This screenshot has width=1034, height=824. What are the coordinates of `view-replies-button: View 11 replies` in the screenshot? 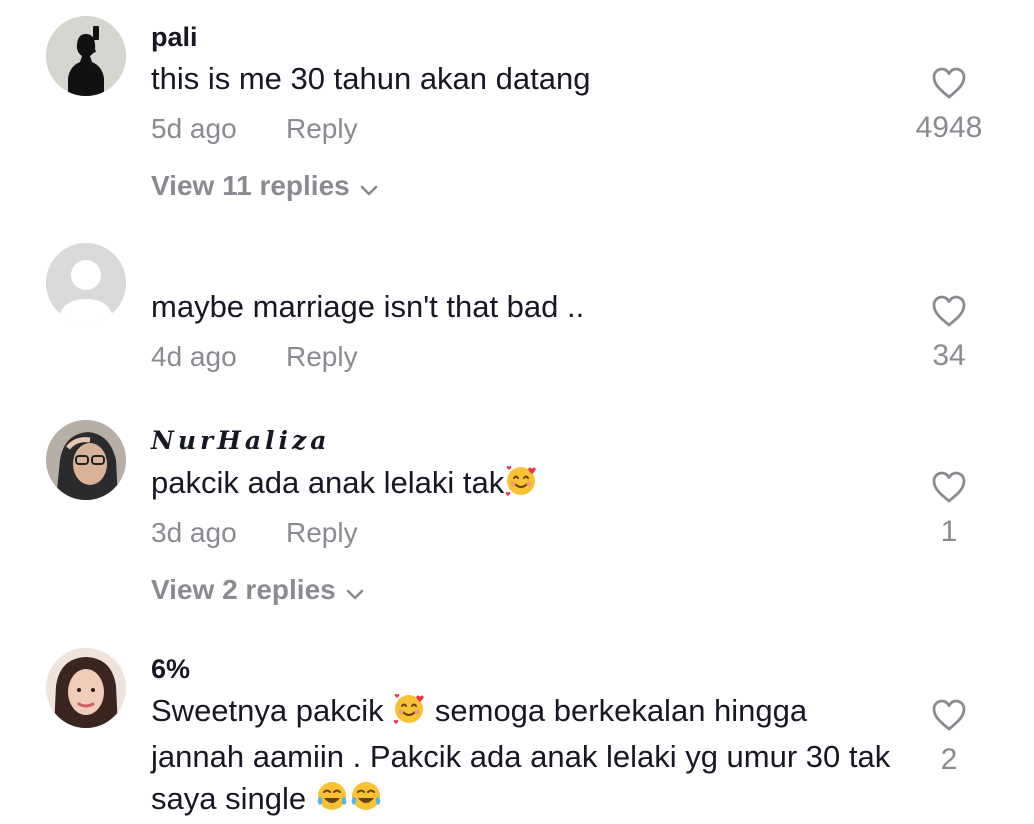 It's located at (264, 187).